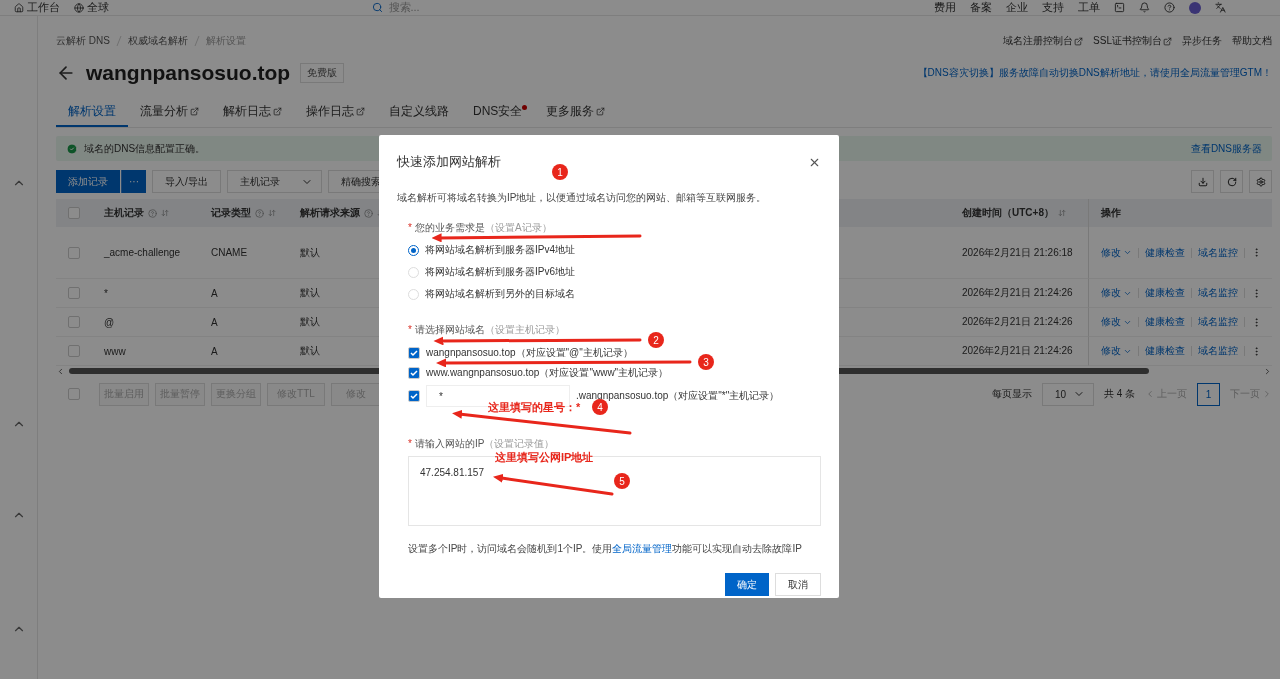 This screenshot has width=1280, height=679. Describe the element at coordinates (576, 112) in the screenshot. I see `tab: 更多服务` at that location.